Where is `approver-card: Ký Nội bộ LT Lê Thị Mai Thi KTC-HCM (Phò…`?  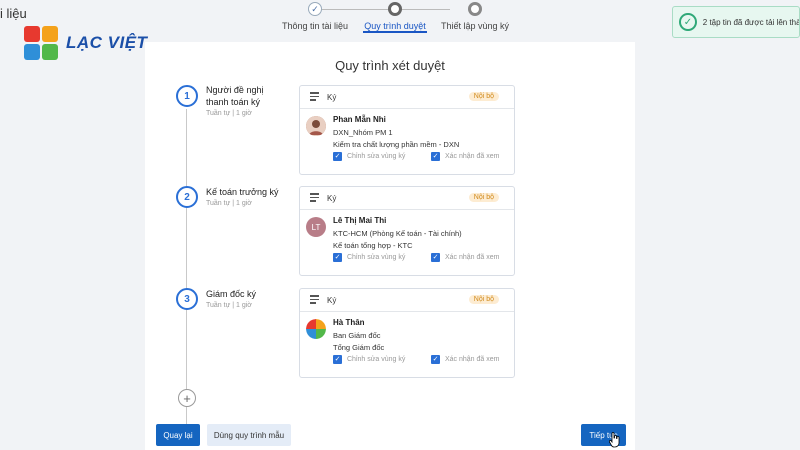
approver-card: Ký Nội bộ LT Lê Thị Mai Thi KTC-HCM (Phò… is located at coordinates (407, 231).